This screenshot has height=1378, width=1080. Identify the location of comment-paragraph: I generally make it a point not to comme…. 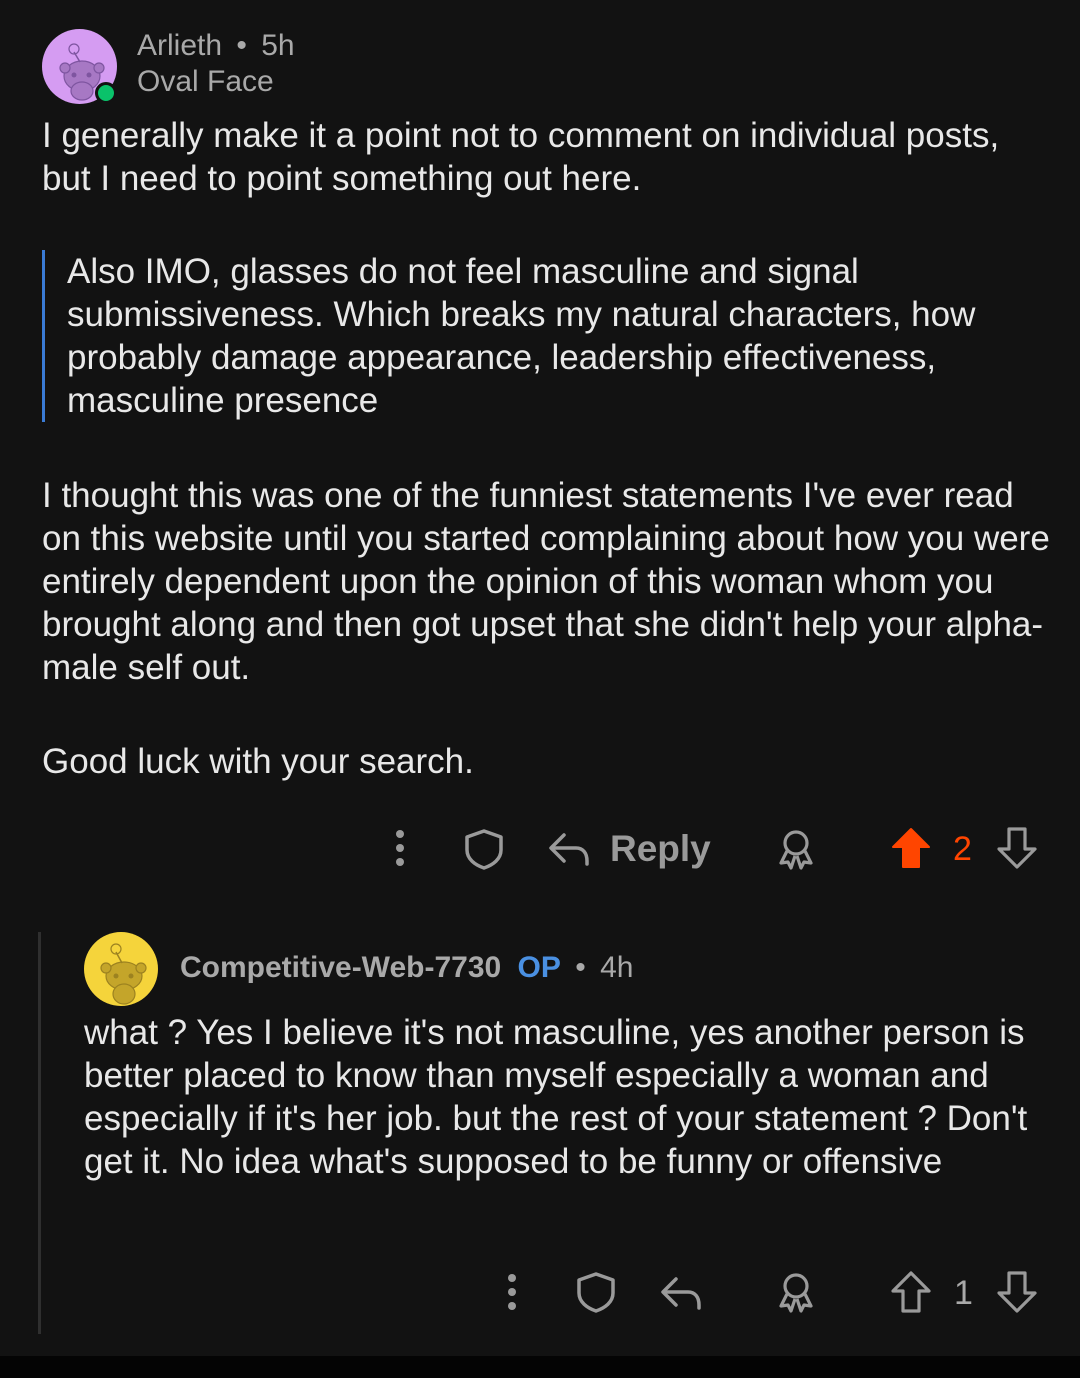
(521, 157).